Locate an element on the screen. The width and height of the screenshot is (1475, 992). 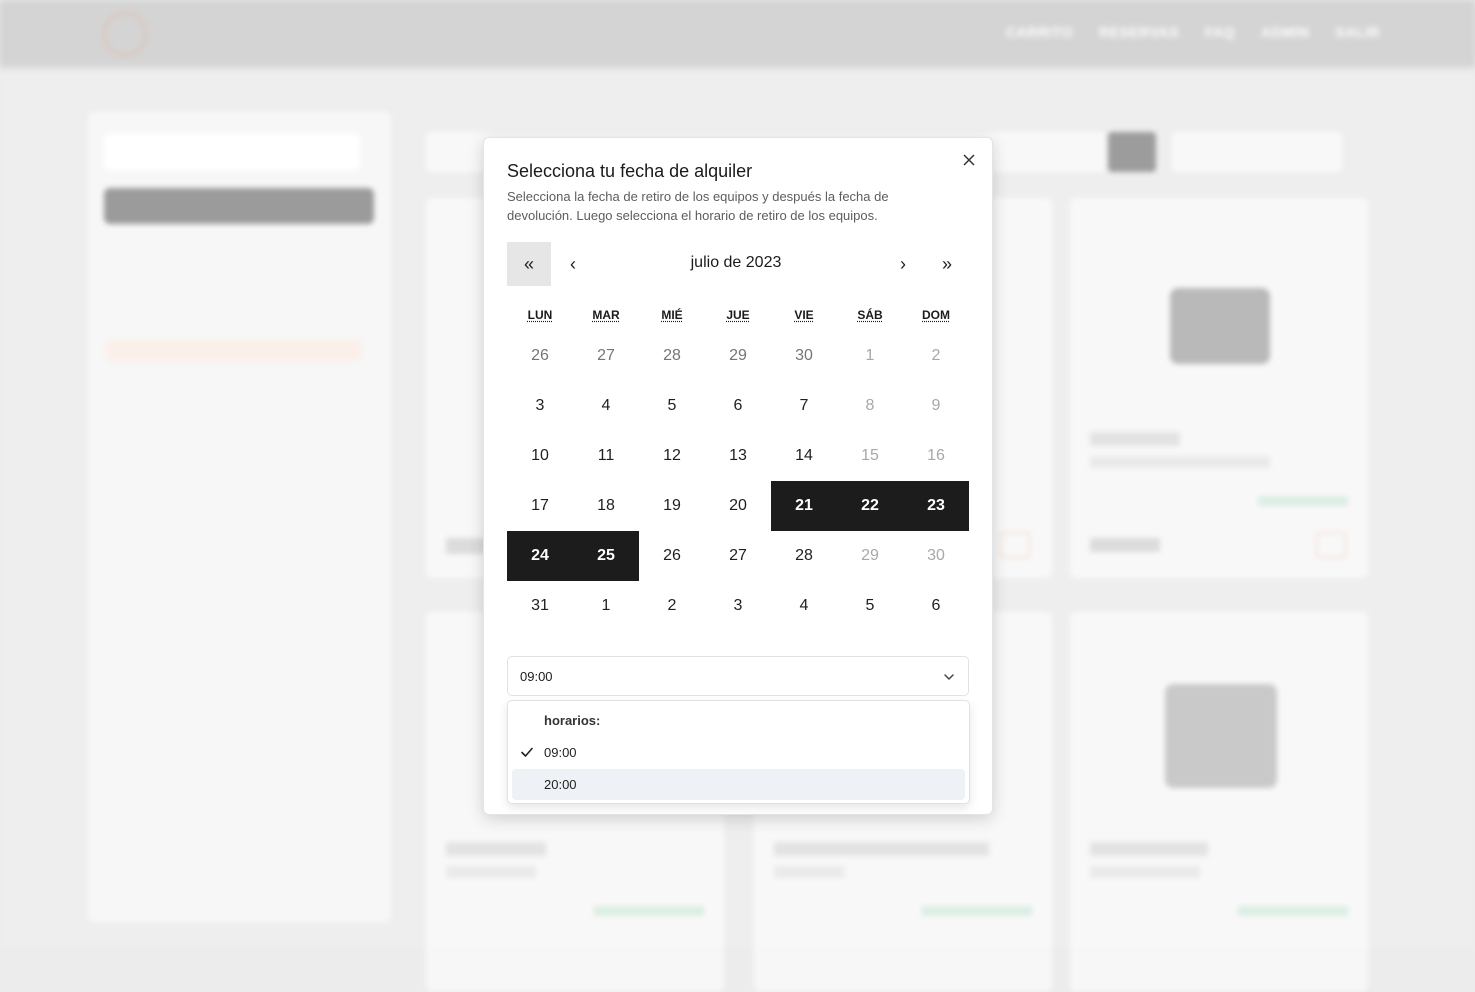
check-icon is located at coordinates (527, 752).